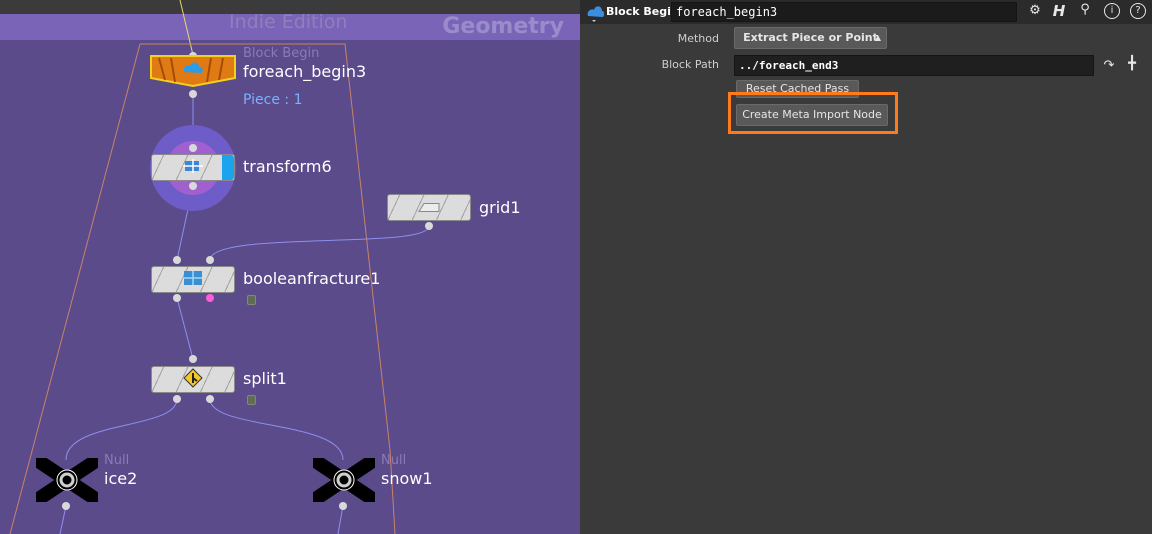  I want to click on method-value: Extract Piece or Point, so click(810, 37).